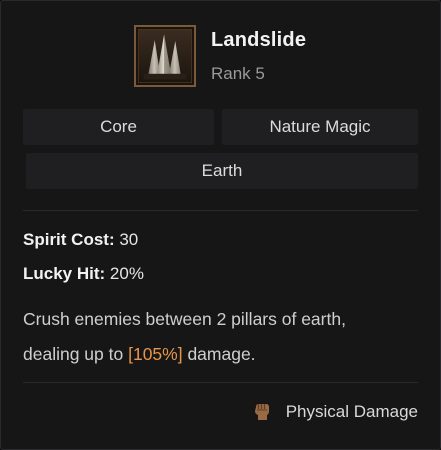 This screenshot has width=441, height=450. I want to click on fist-icon, so click(262, 412).